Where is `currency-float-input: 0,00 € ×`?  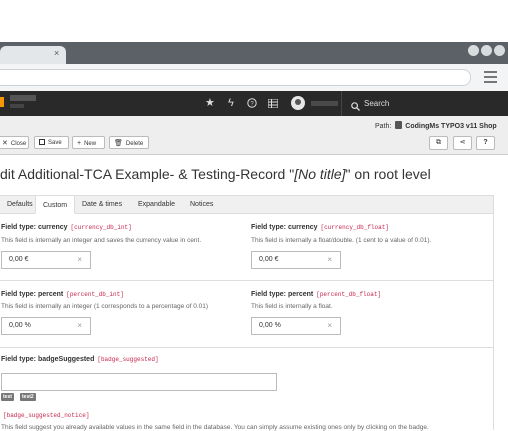 currency-float-input: 0,00 € × is located at coordinates (296, 260).